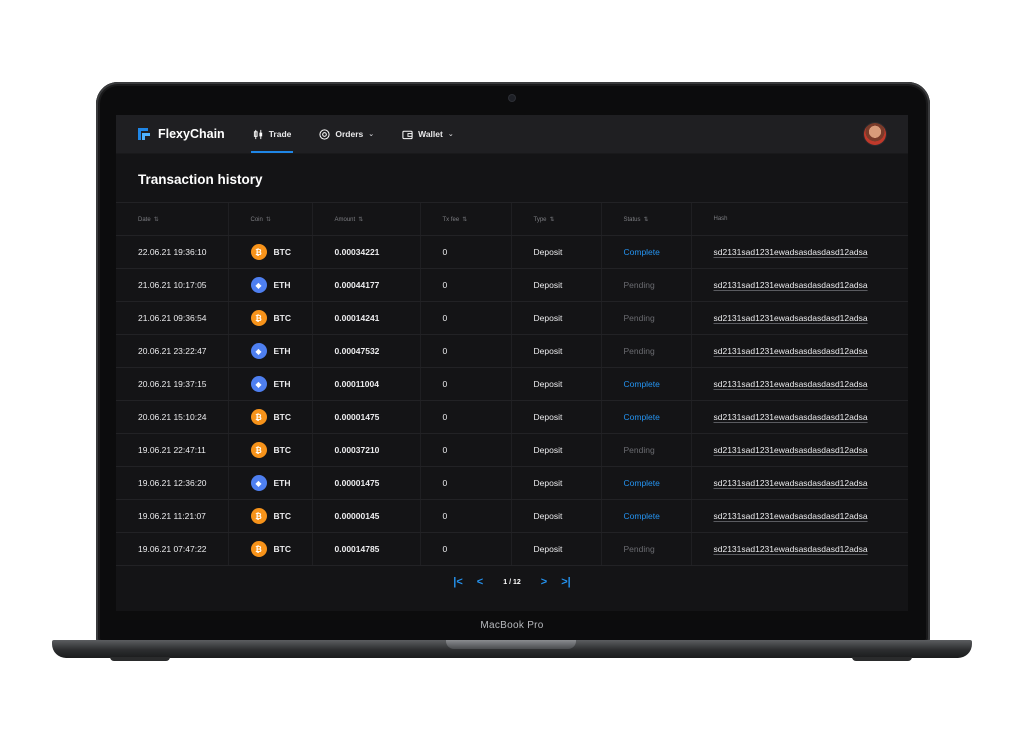  I want to click on next-page-button: >, so click(544, 582).